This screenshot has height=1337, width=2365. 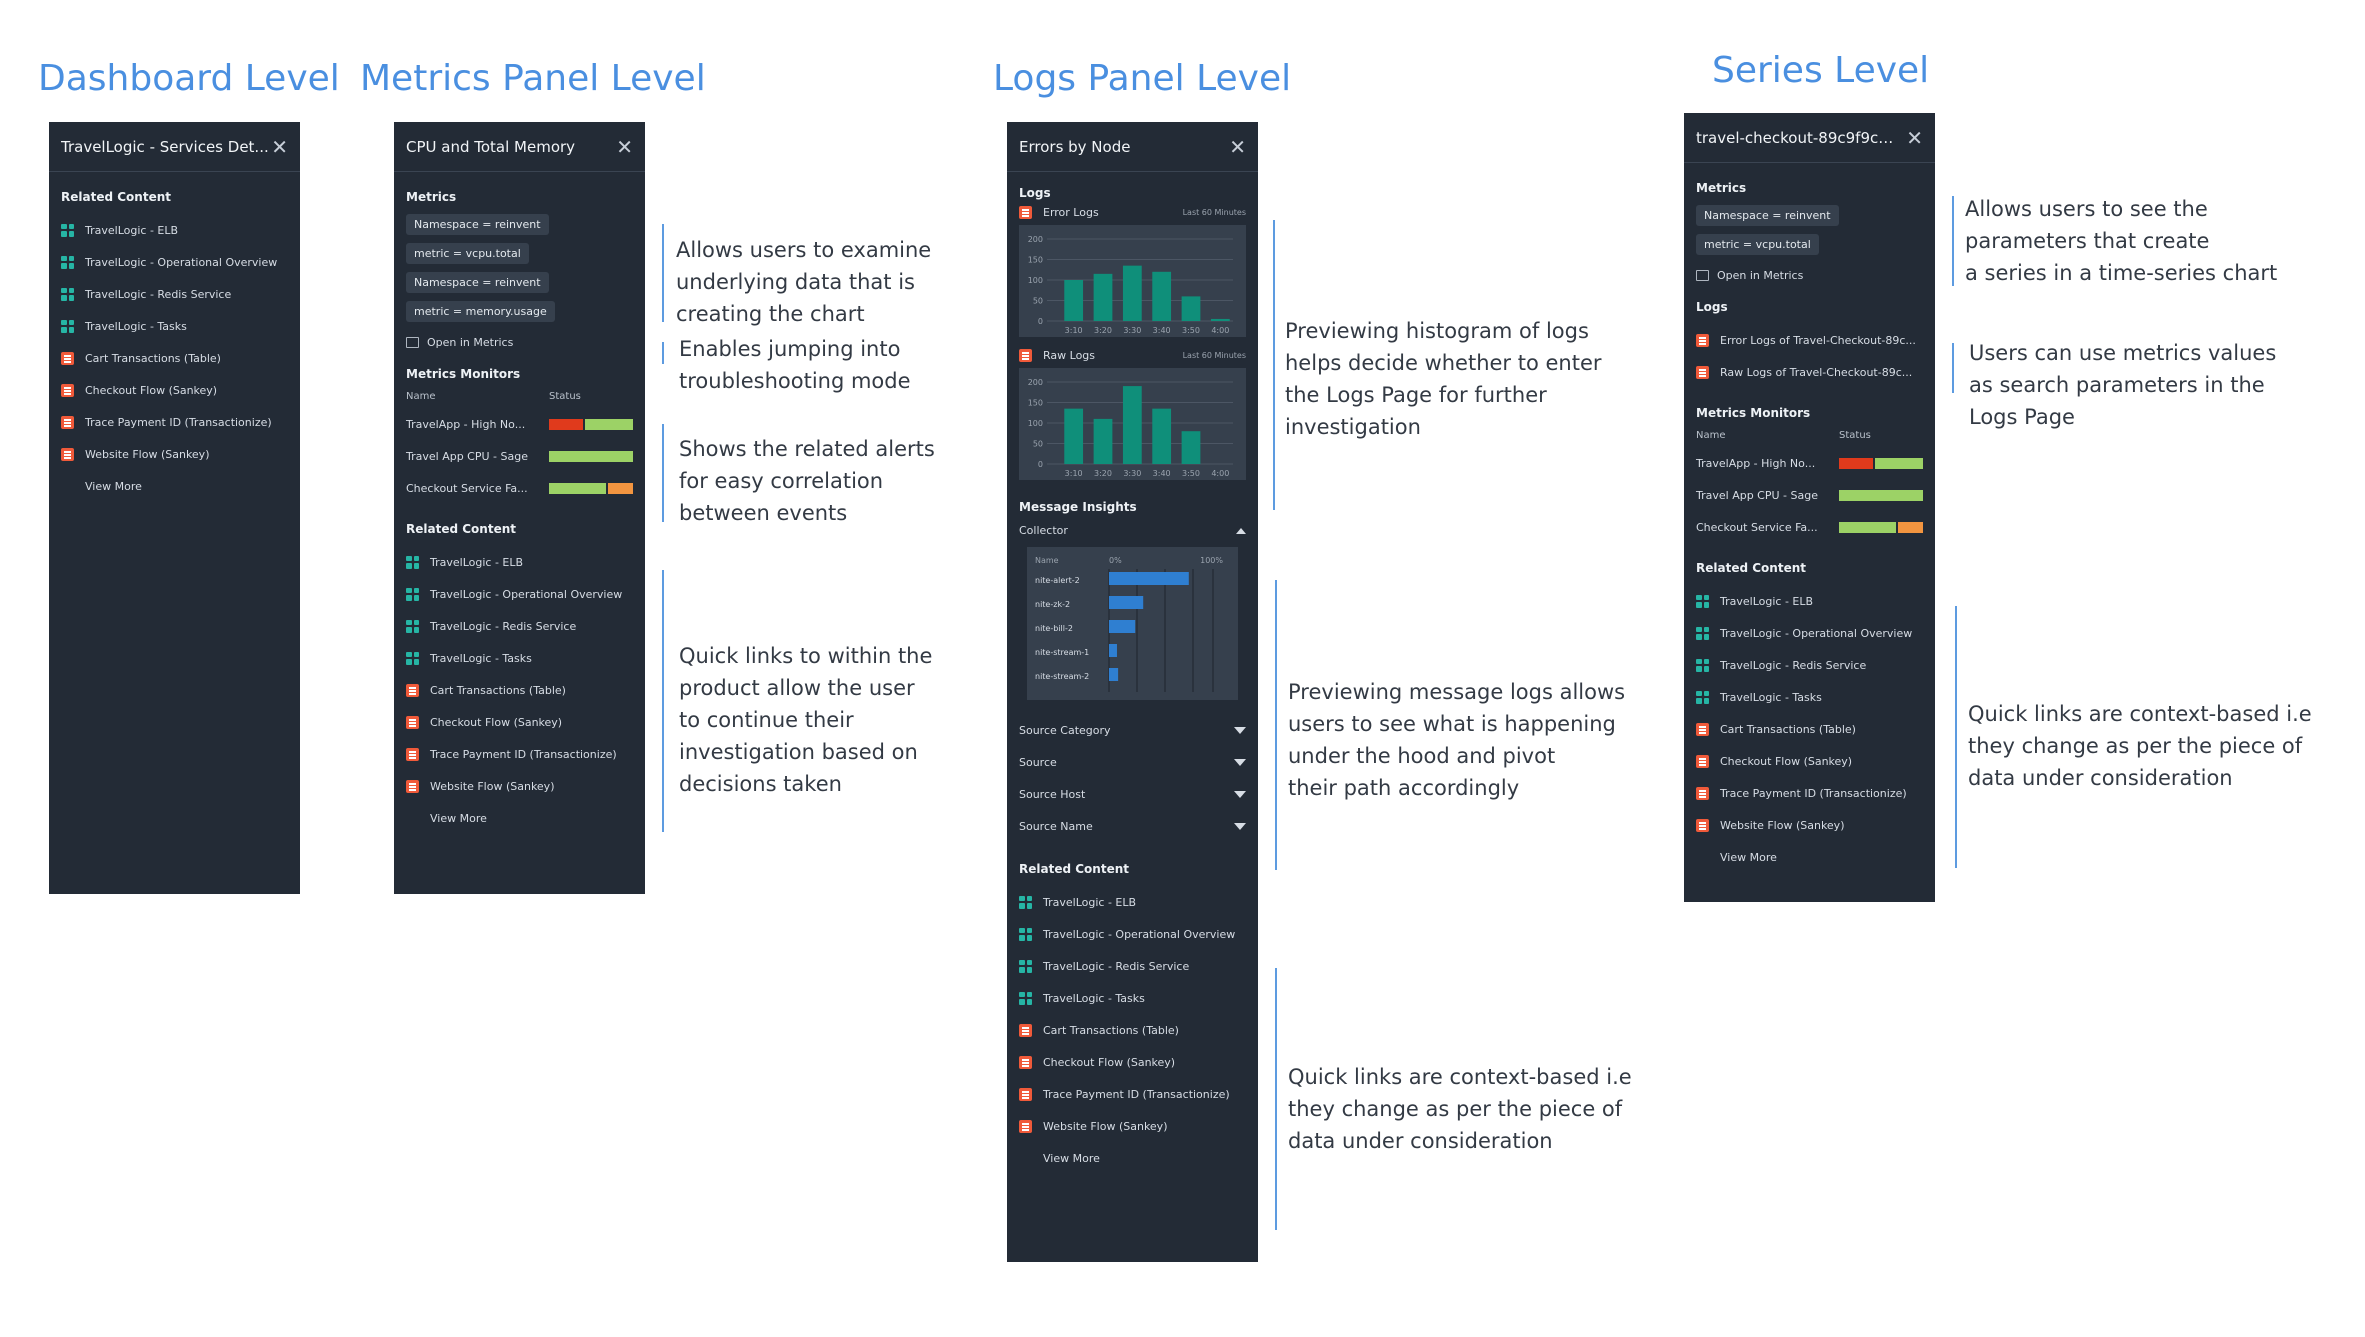 I want to click on status-green-segment, so click(x=1881, y=495).